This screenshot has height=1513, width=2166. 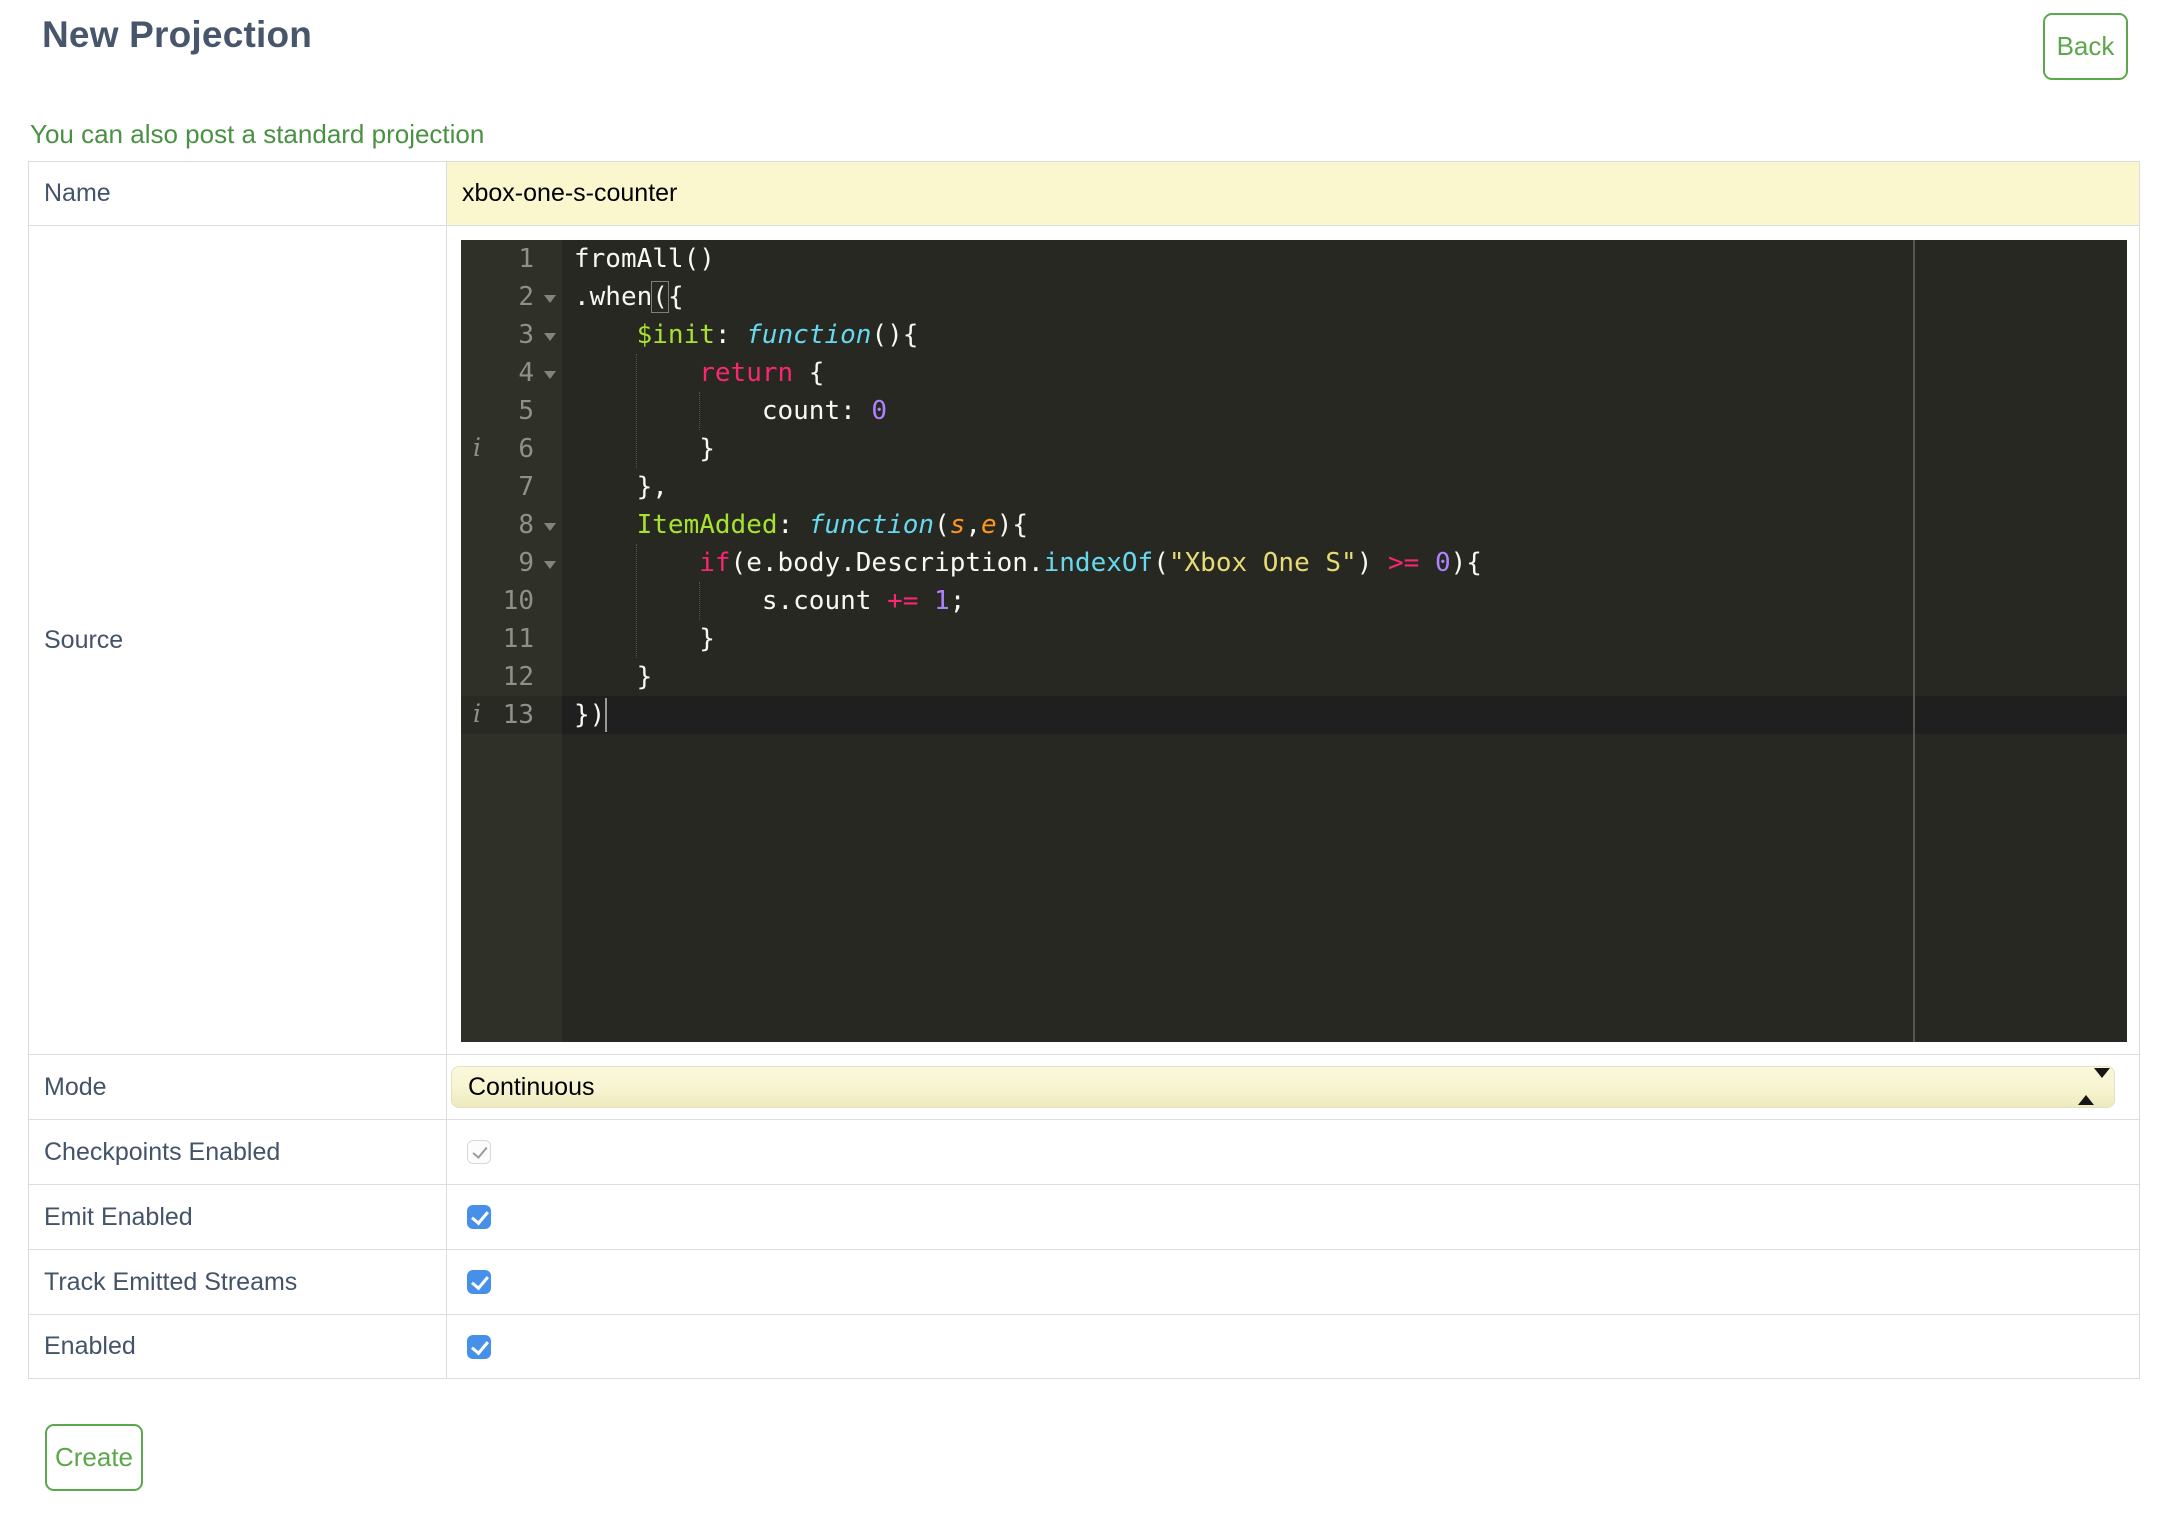 I want to click on code-line: return {, so click(x=1344, y=373).